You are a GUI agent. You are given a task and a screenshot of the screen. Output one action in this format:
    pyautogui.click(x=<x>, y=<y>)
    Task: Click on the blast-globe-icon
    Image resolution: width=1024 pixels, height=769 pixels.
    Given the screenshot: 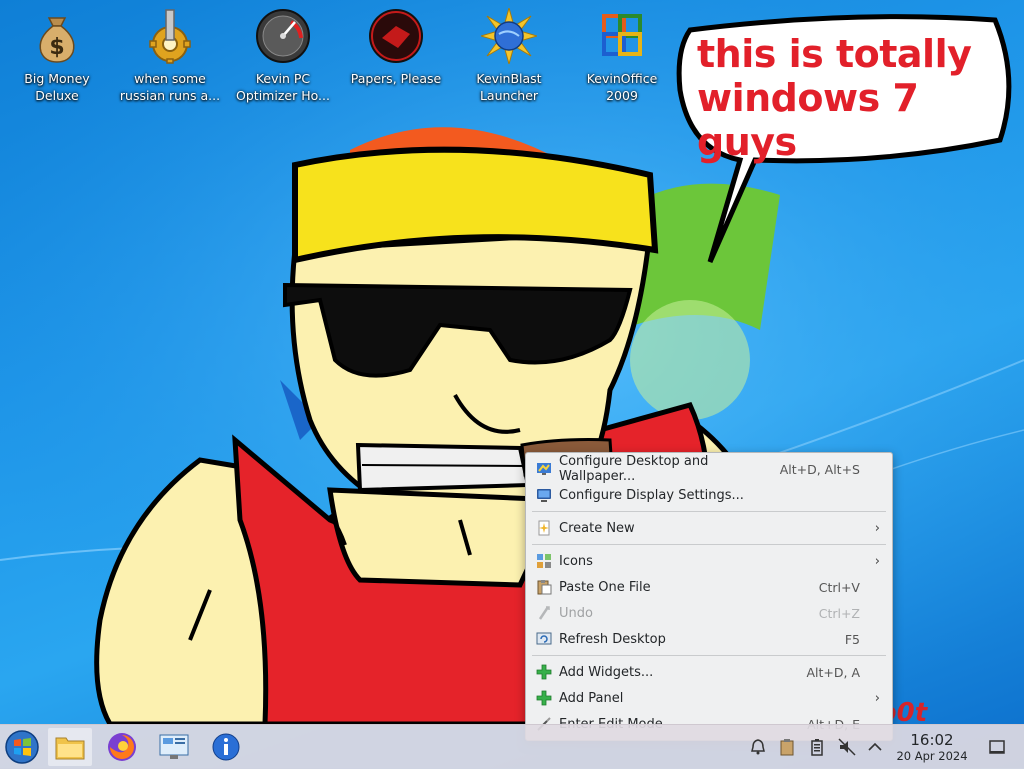 What is the action you would take?
    pyautogui.click(x=509, y=36)
    